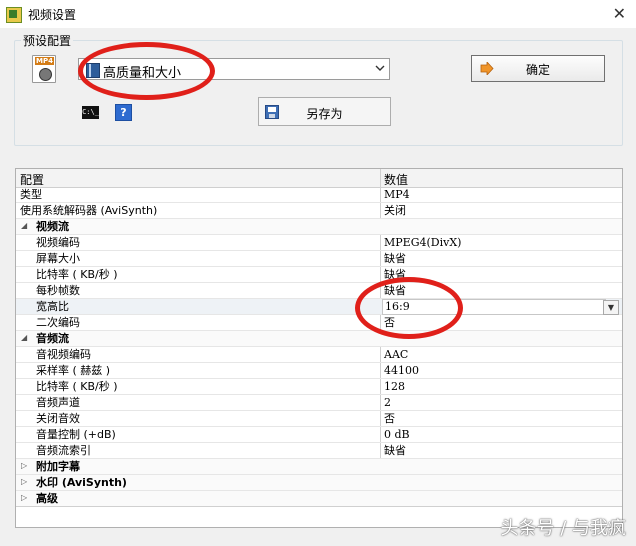  I want to click on grid-row: 屏幕大小 缺省, so click(319, 259).